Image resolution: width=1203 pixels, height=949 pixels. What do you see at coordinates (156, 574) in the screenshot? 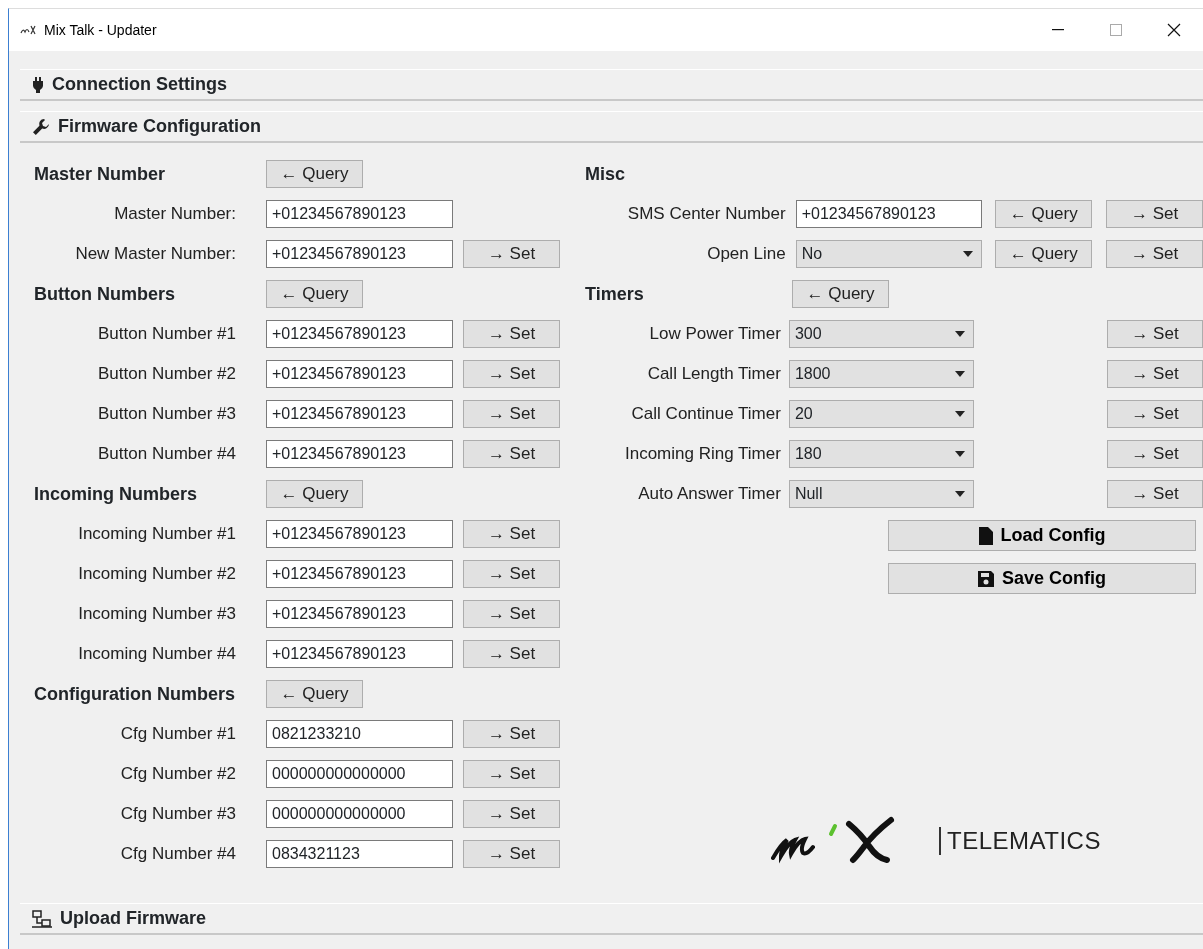
I see `field-label: Incoming Number #2` at bounding box center [156, 574].